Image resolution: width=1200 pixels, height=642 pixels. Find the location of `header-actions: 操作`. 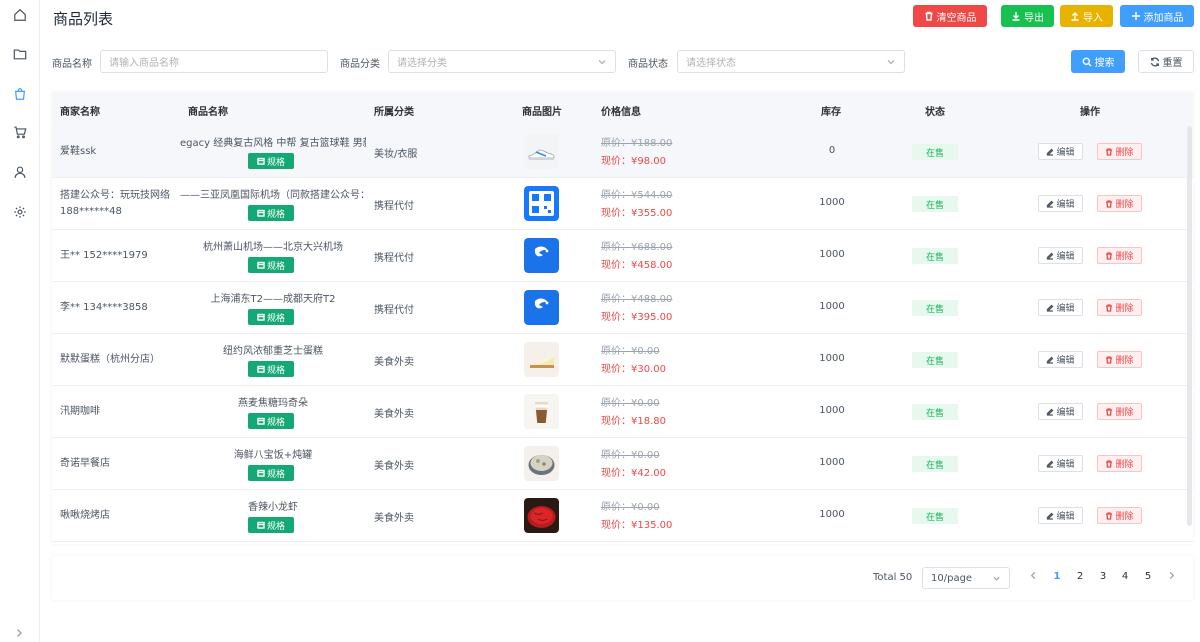

header-actions: 操作 is located at coordinates (1090, 112).